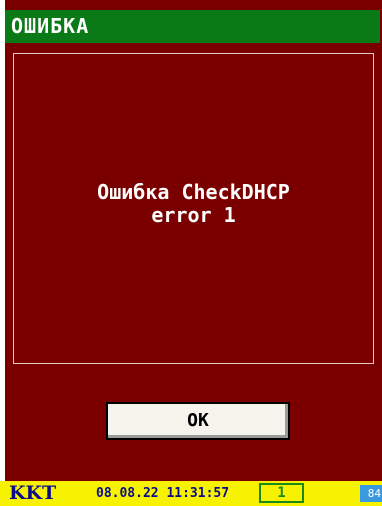  What do you see at coordinates (193, 191) in the screenshot?
I see `error-message-line-1: Ошибка CheckDHCP` at bounding box center [193, 191].